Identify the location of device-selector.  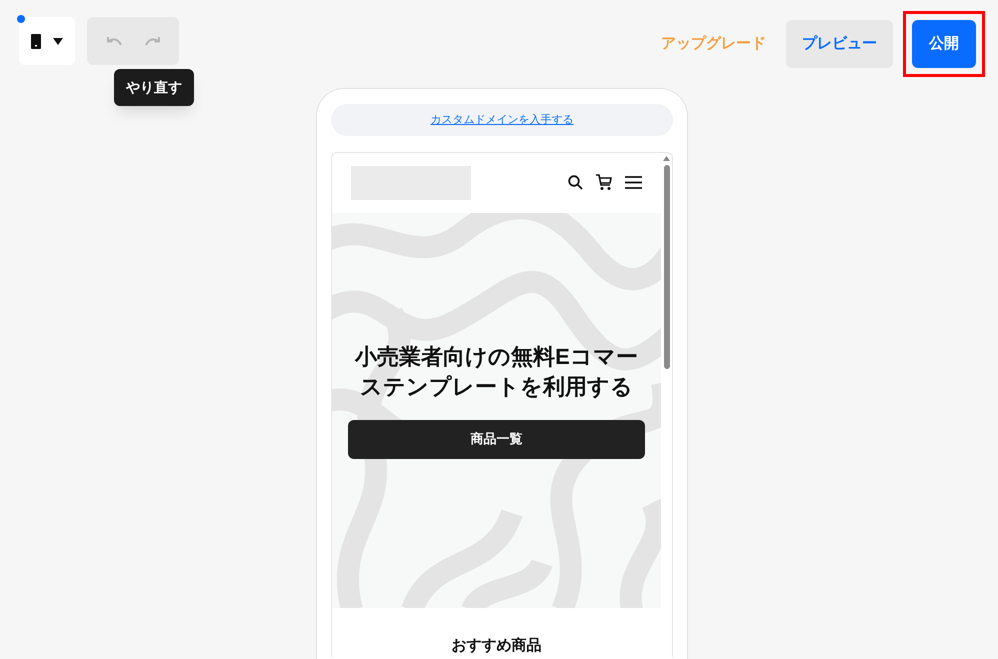
(47, 41).